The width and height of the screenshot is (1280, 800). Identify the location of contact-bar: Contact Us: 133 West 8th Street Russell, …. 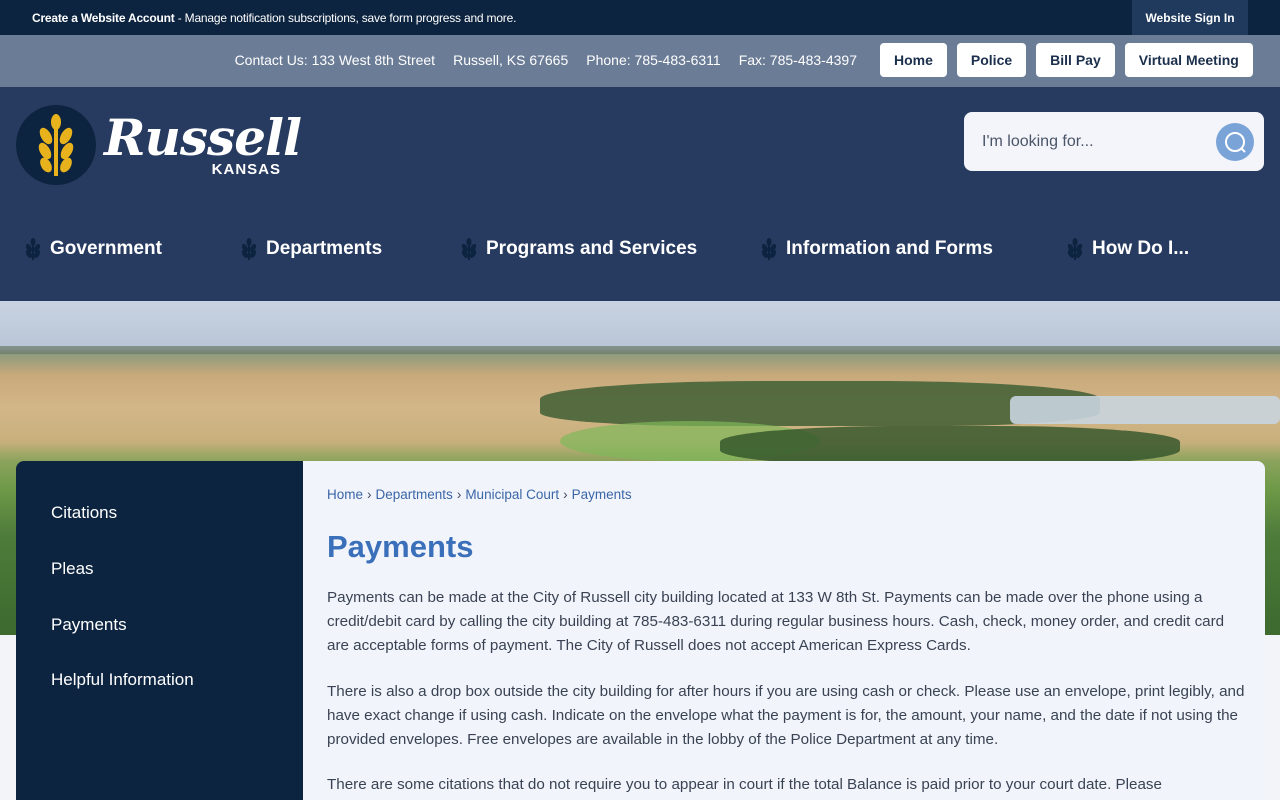
(640, 61).